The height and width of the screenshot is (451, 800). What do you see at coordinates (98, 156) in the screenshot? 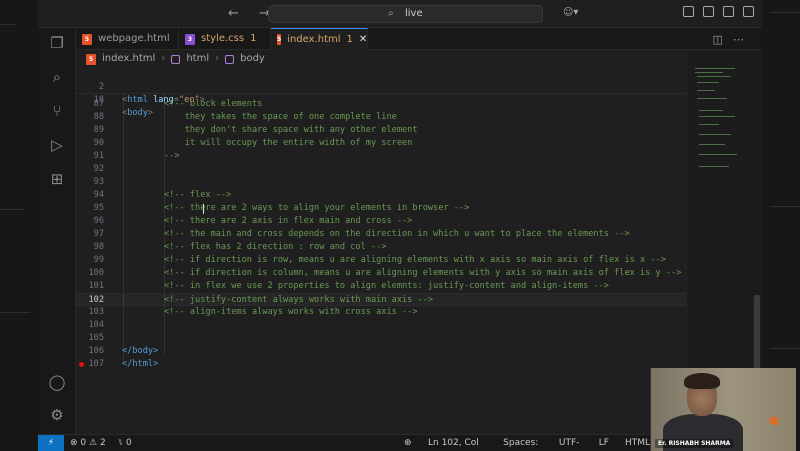
I see `line-number: 91` at bounding box center [98, 156].